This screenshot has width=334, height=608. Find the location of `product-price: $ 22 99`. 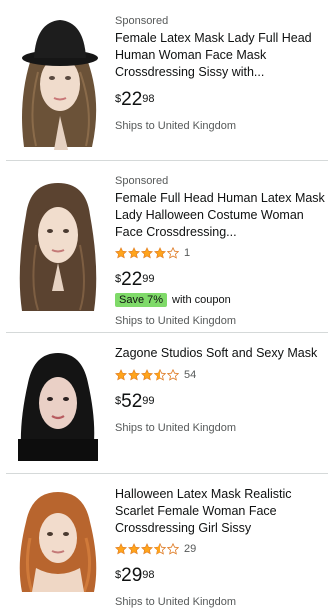

product-price: $ 22 99 is located at coordinates (222, 280).